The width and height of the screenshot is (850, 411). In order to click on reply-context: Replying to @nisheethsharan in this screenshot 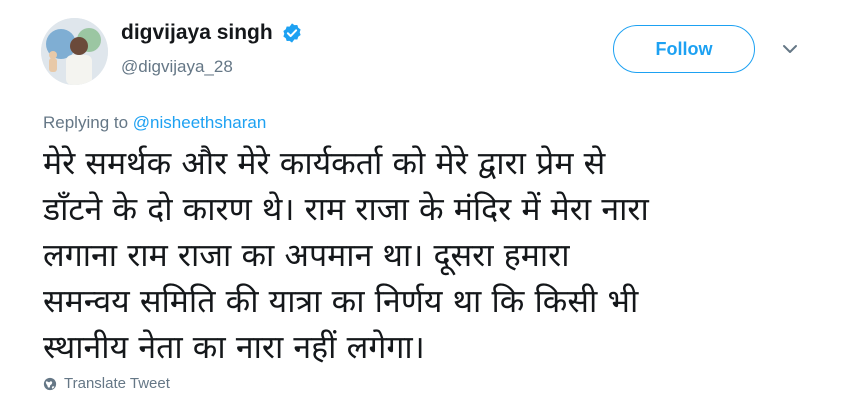, I will do `click(154, 123)`.